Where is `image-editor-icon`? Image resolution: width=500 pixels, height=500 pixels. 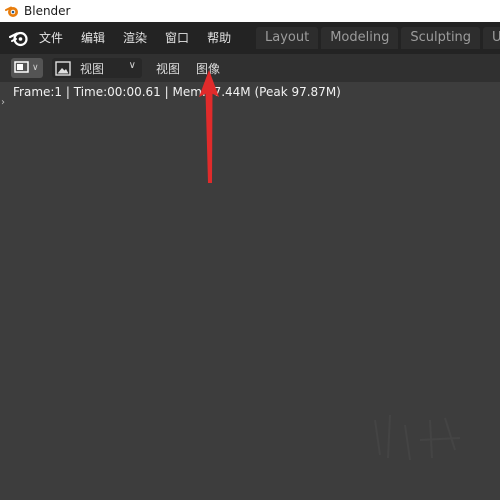 image-editor-icon is located at coordinates (22, 68).